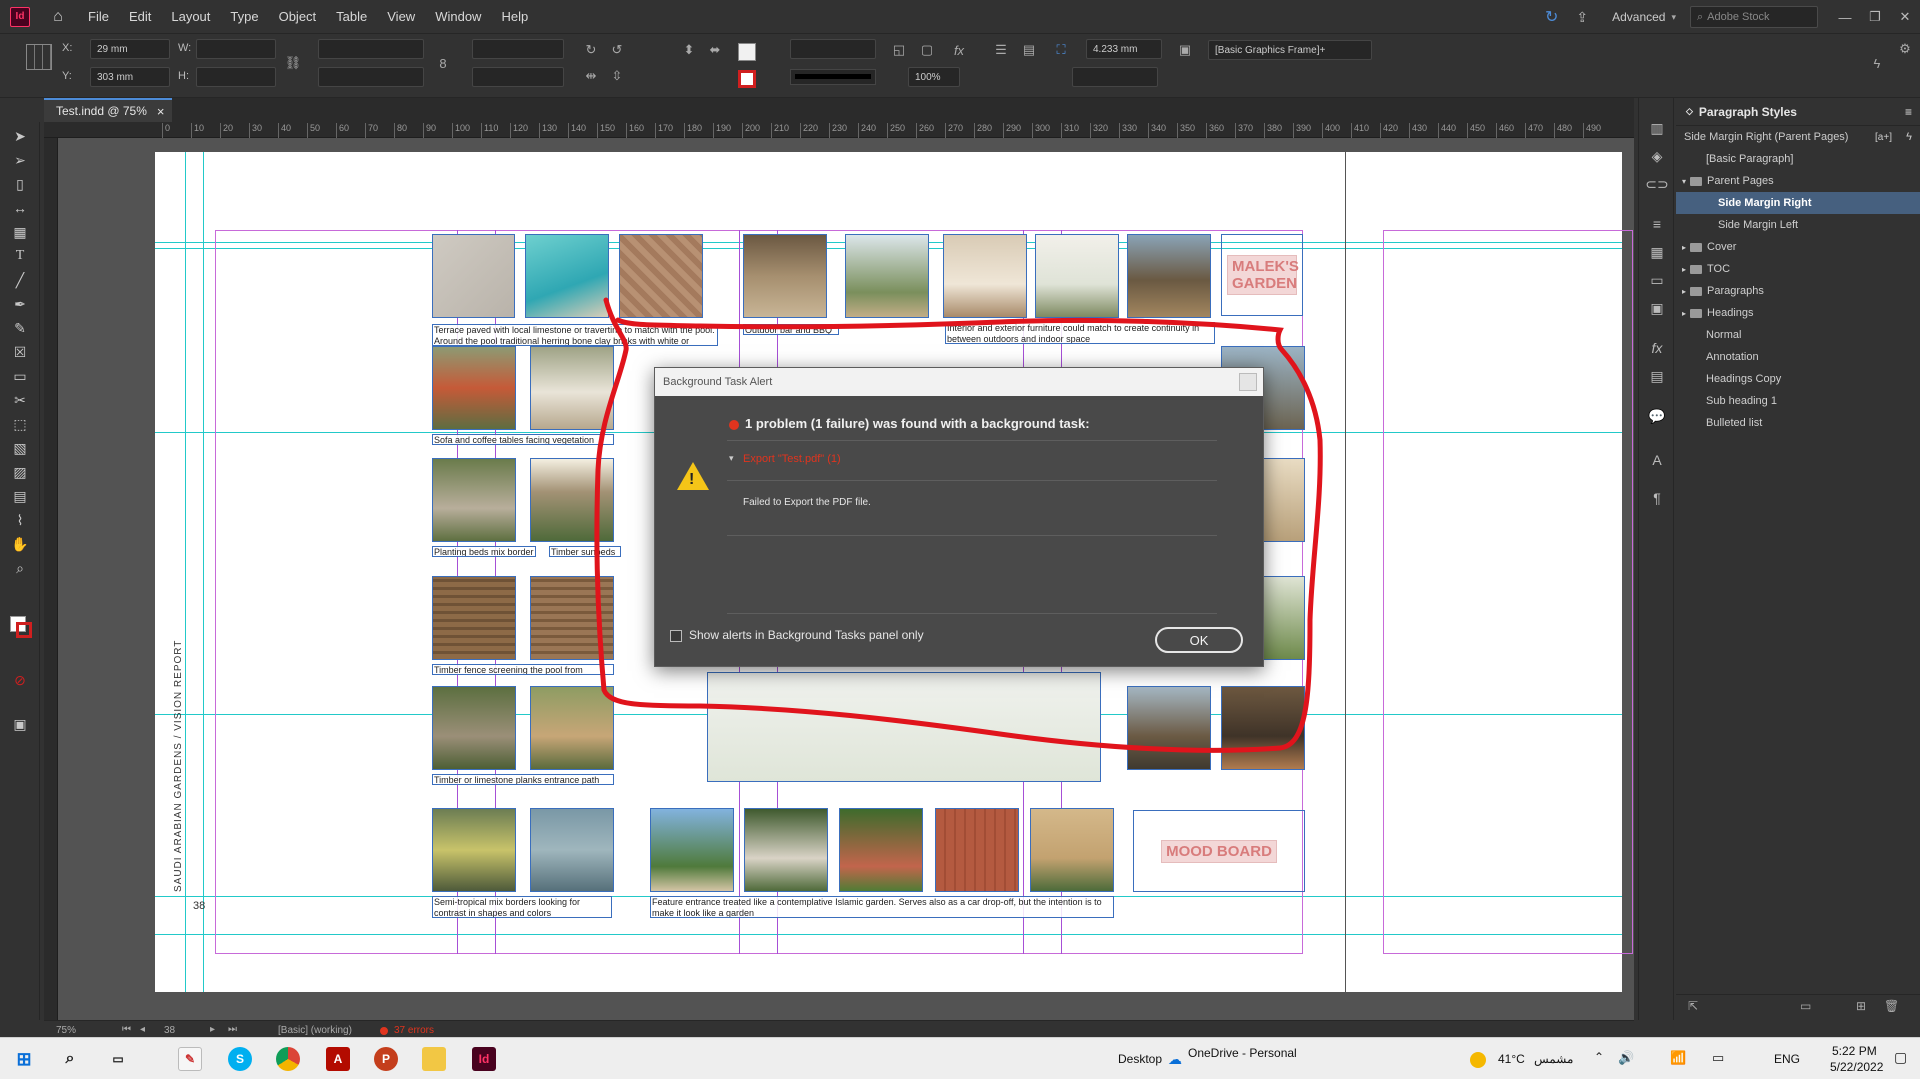 The image size is (1920, 1079). What do you see at coordinates (1845, 17) in the screenshot?
I see `minimize-icon: —` at bounding box center [1845, 17].